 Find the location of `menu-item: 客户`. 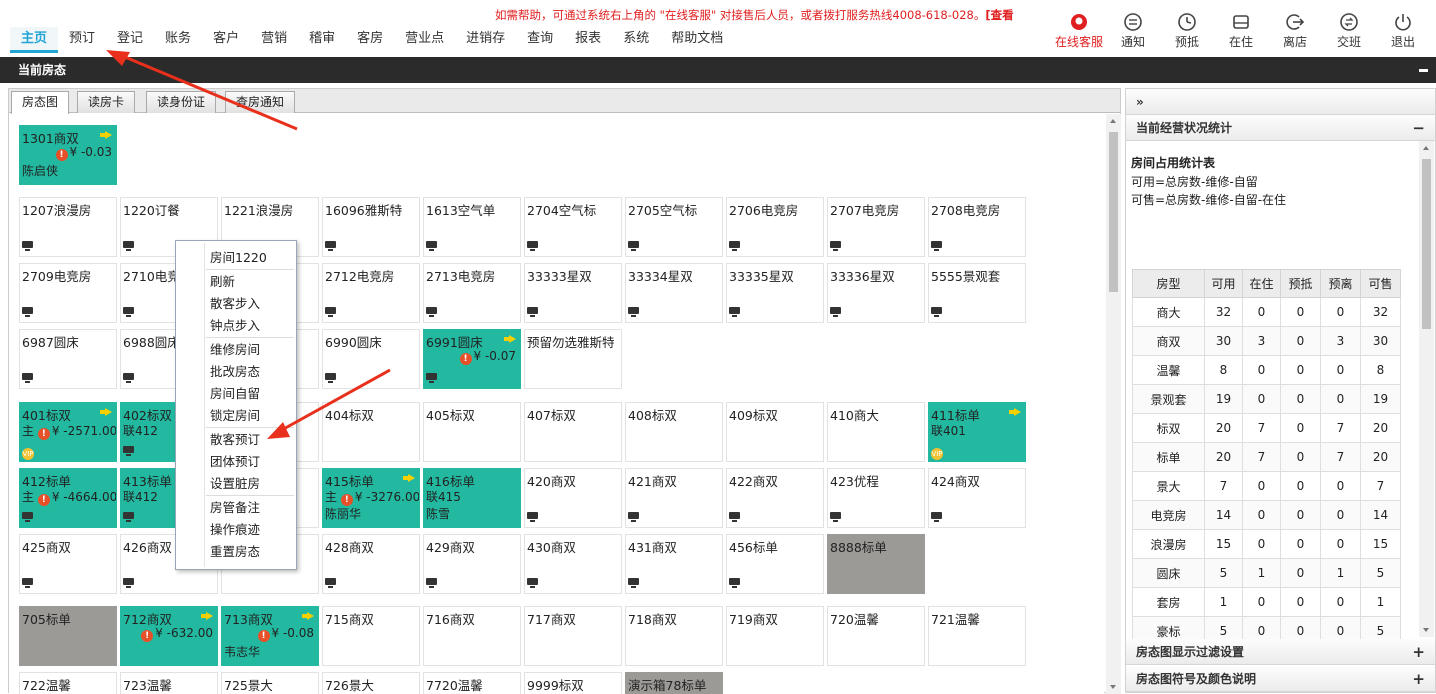

menu-item: 客户 is located at coordinates (226, 40).